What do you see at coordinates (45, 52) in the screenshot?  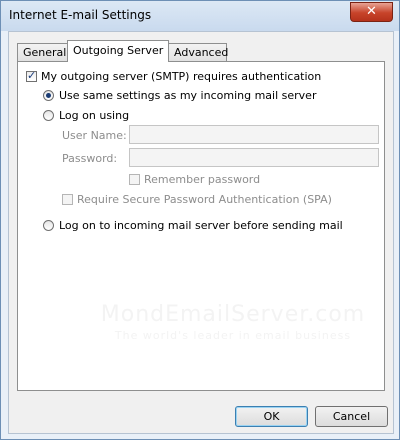 I see `tab-general-label: General` at bounding box center [45, 52].